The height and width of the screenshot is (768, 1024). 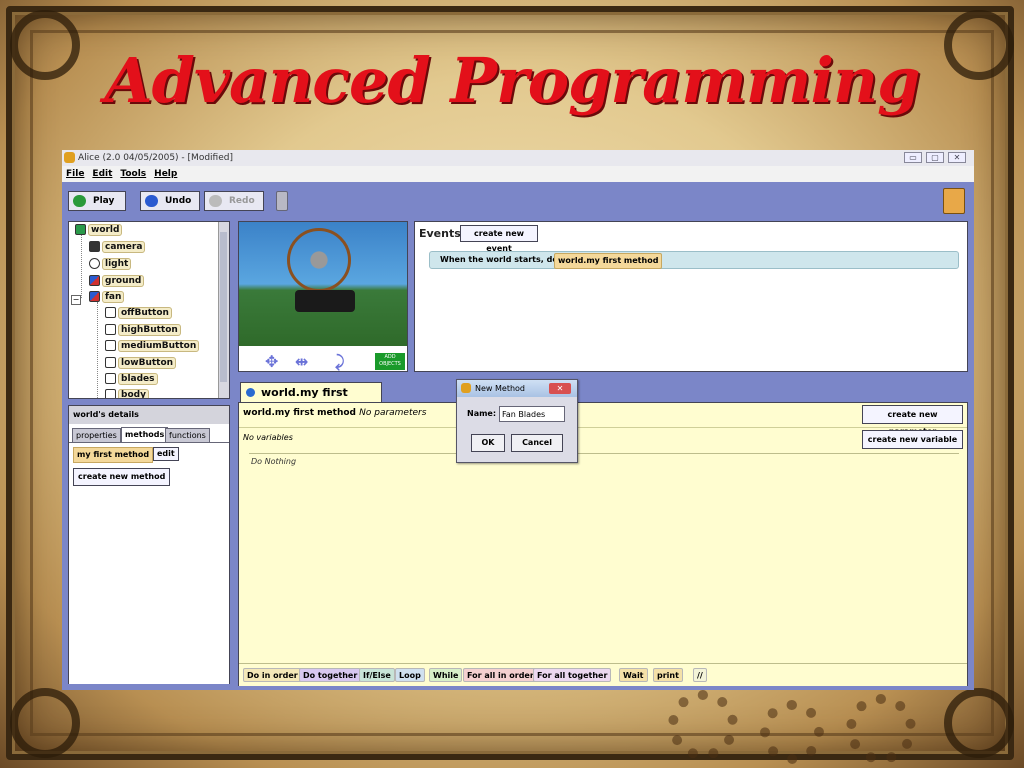 What do you see at coordinates (390, 357) in the screenshot?
I see `add-objects-label: ADD` at bounding box center [390, 357].